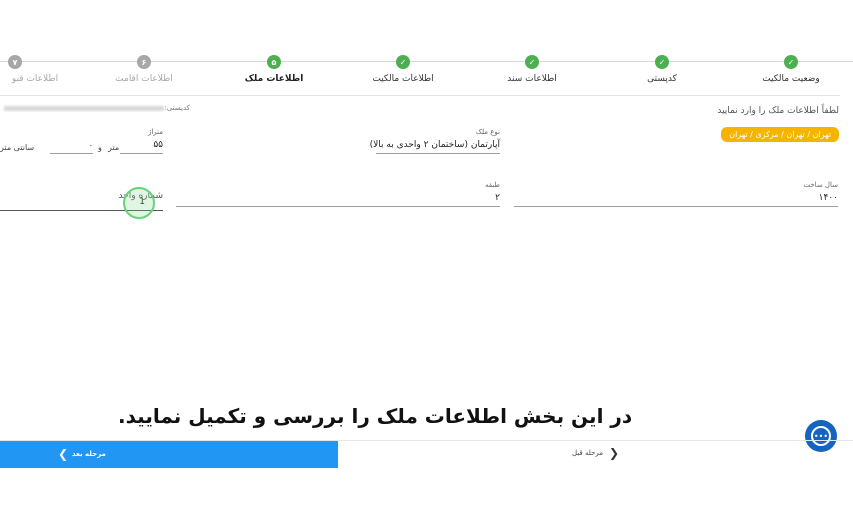 The width and height of the screenshot is (853, 514). What do you see at coordinates (100, 147) in the screenshot?
I see `and-text: و` at bounding box center [100, 147].